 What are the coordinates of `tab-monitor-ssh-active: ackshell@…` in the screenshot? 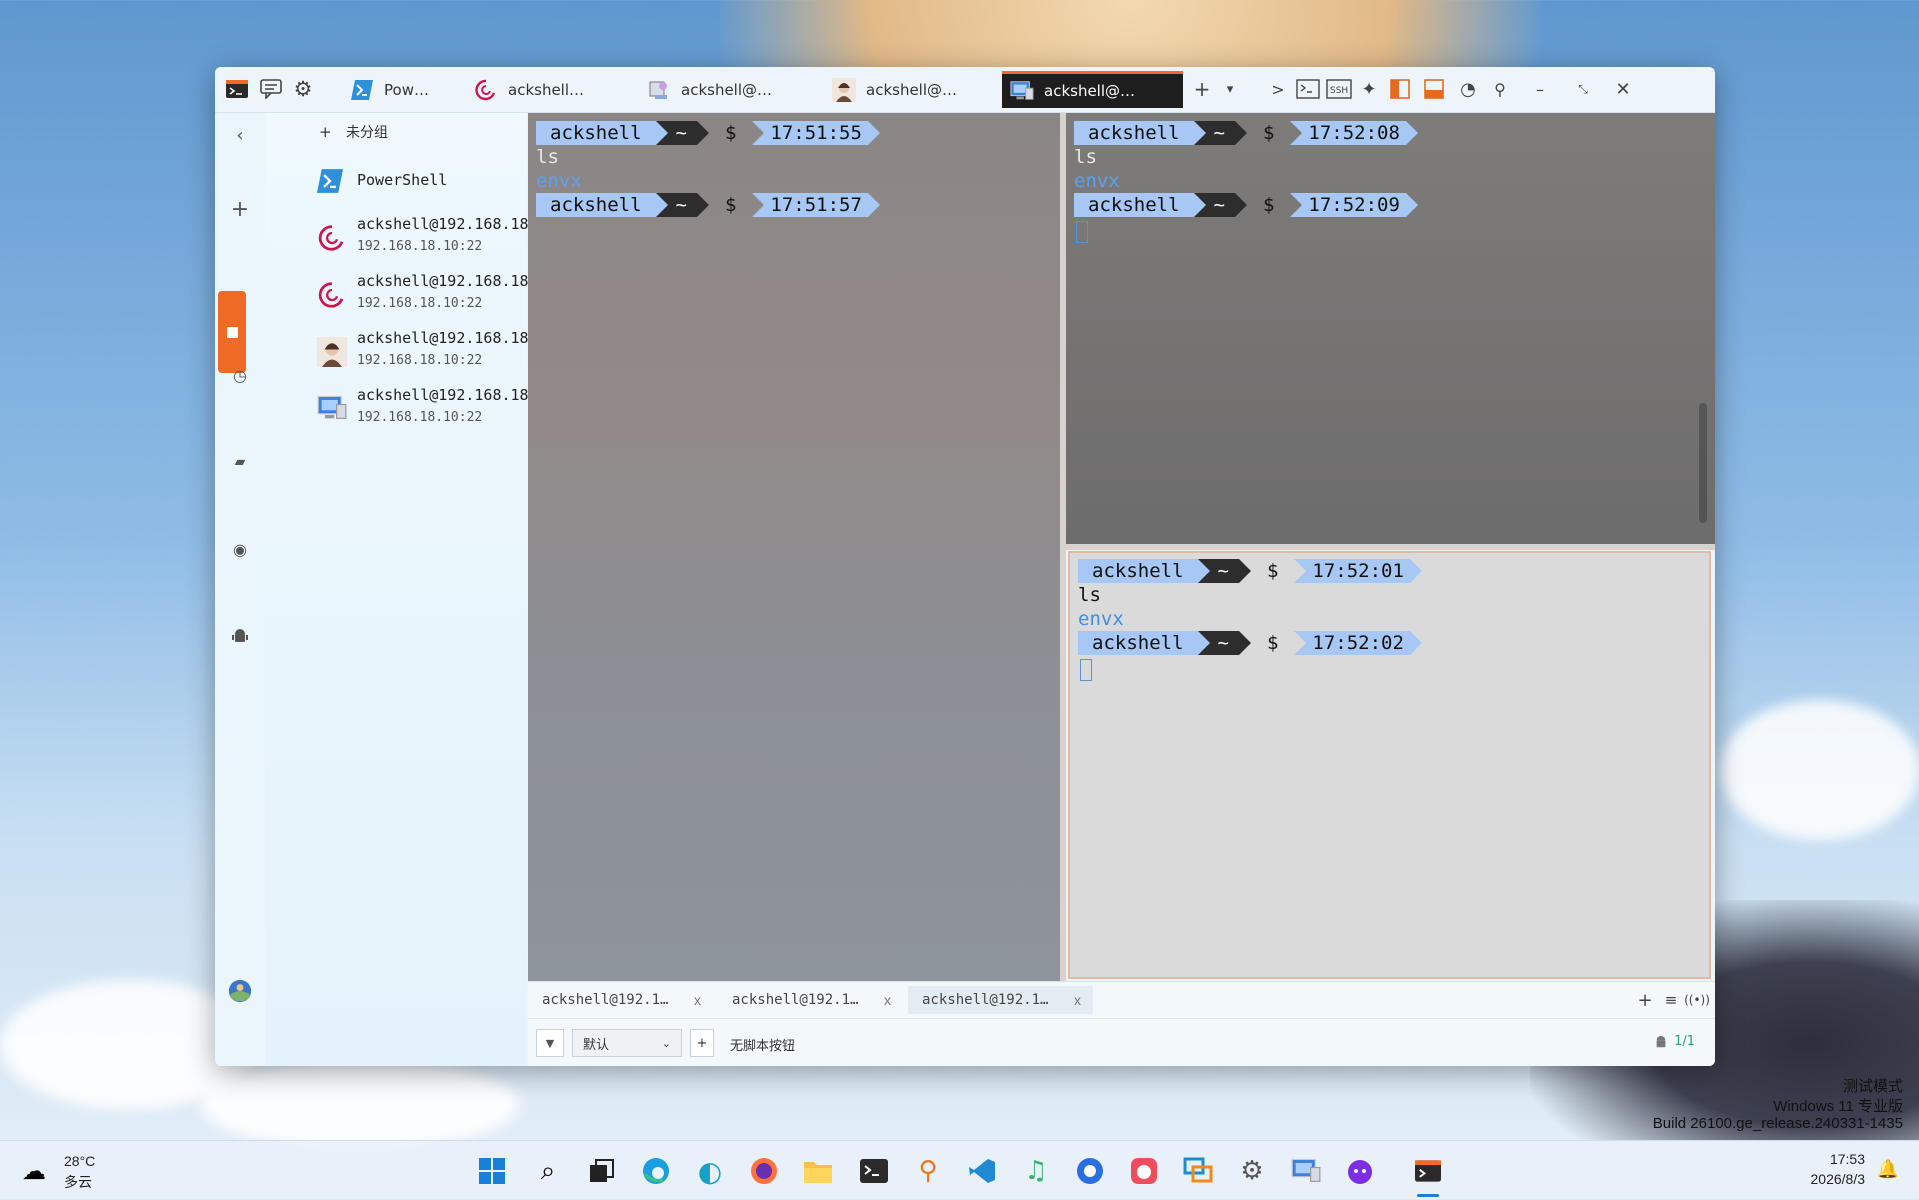 It's located at (1092, 89).